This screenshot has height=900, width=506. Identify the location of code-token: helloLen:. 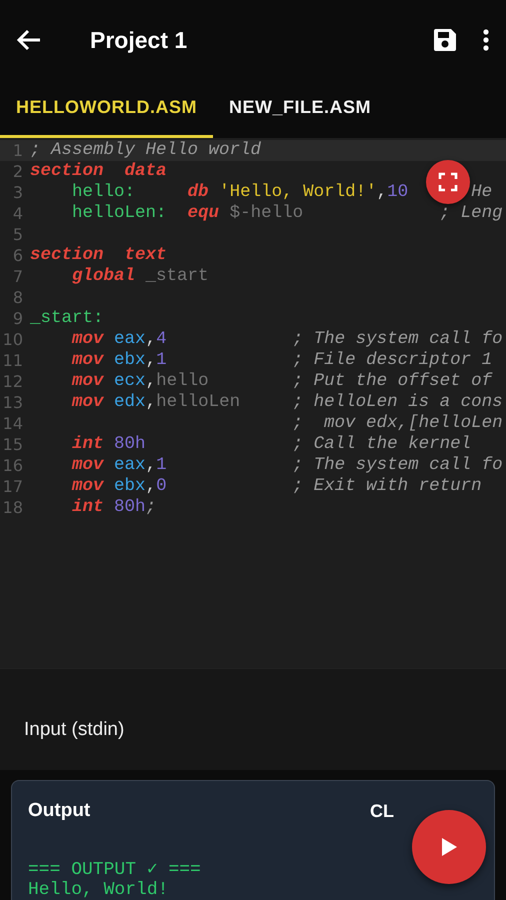
(119, 213).